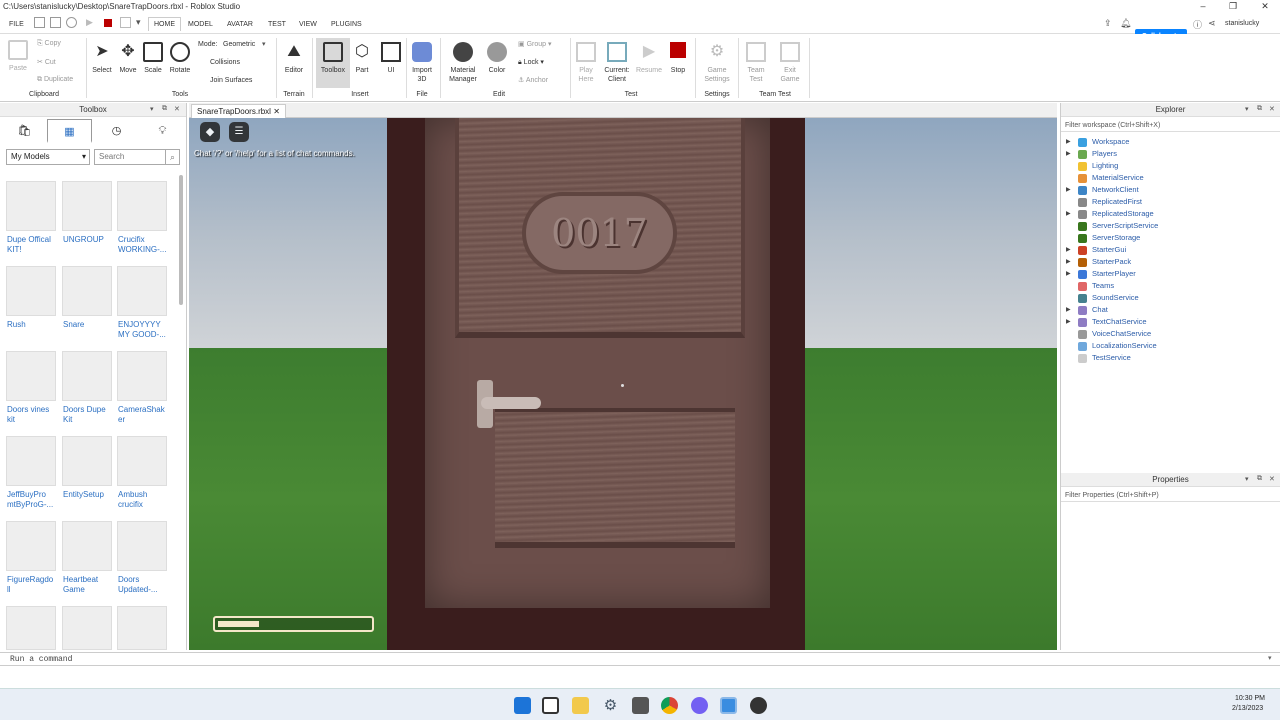 Image resolution: width=1280 pixels, height=720 pixels. What do you see at coordinates (1125, 23) in the screenshot?
I see `notification-bell-icon: 🔔︎` at bounding box center [1125, 23].